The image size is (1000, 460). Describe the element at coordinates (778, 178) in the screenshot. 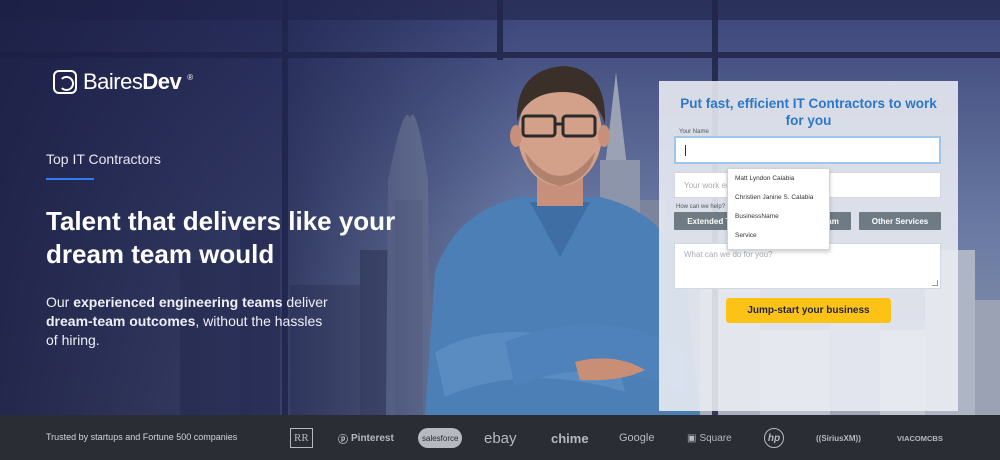

I see `autofill-option: Matt Lyndon Calabia` at that location.